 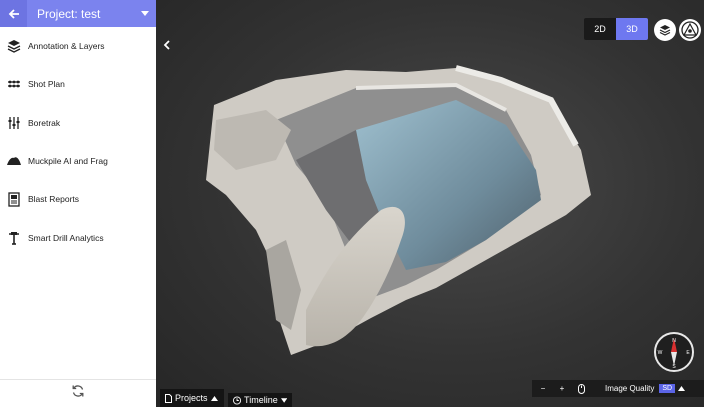 What do you see at coordinates (14, 123) in the screenshot?
I see `boretrak-icon` at bounding box center [14, 123].